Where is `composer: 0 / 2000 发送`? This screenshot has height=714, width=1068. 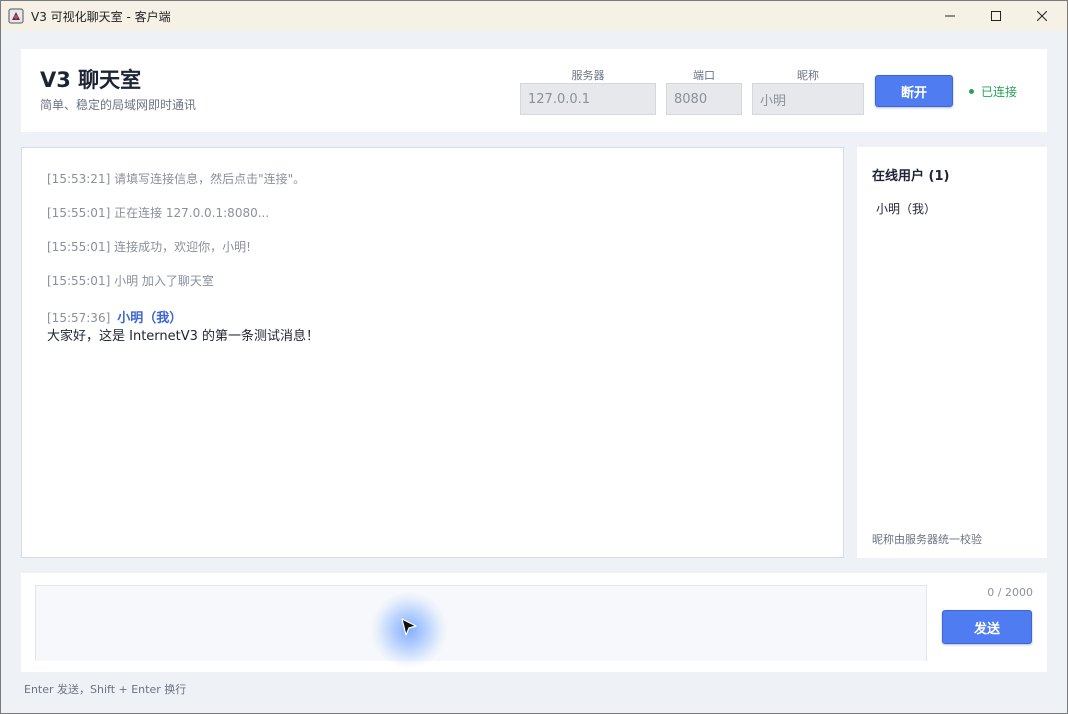
composer: 0 / 2000 发送 is located at coordinates (534, 622).